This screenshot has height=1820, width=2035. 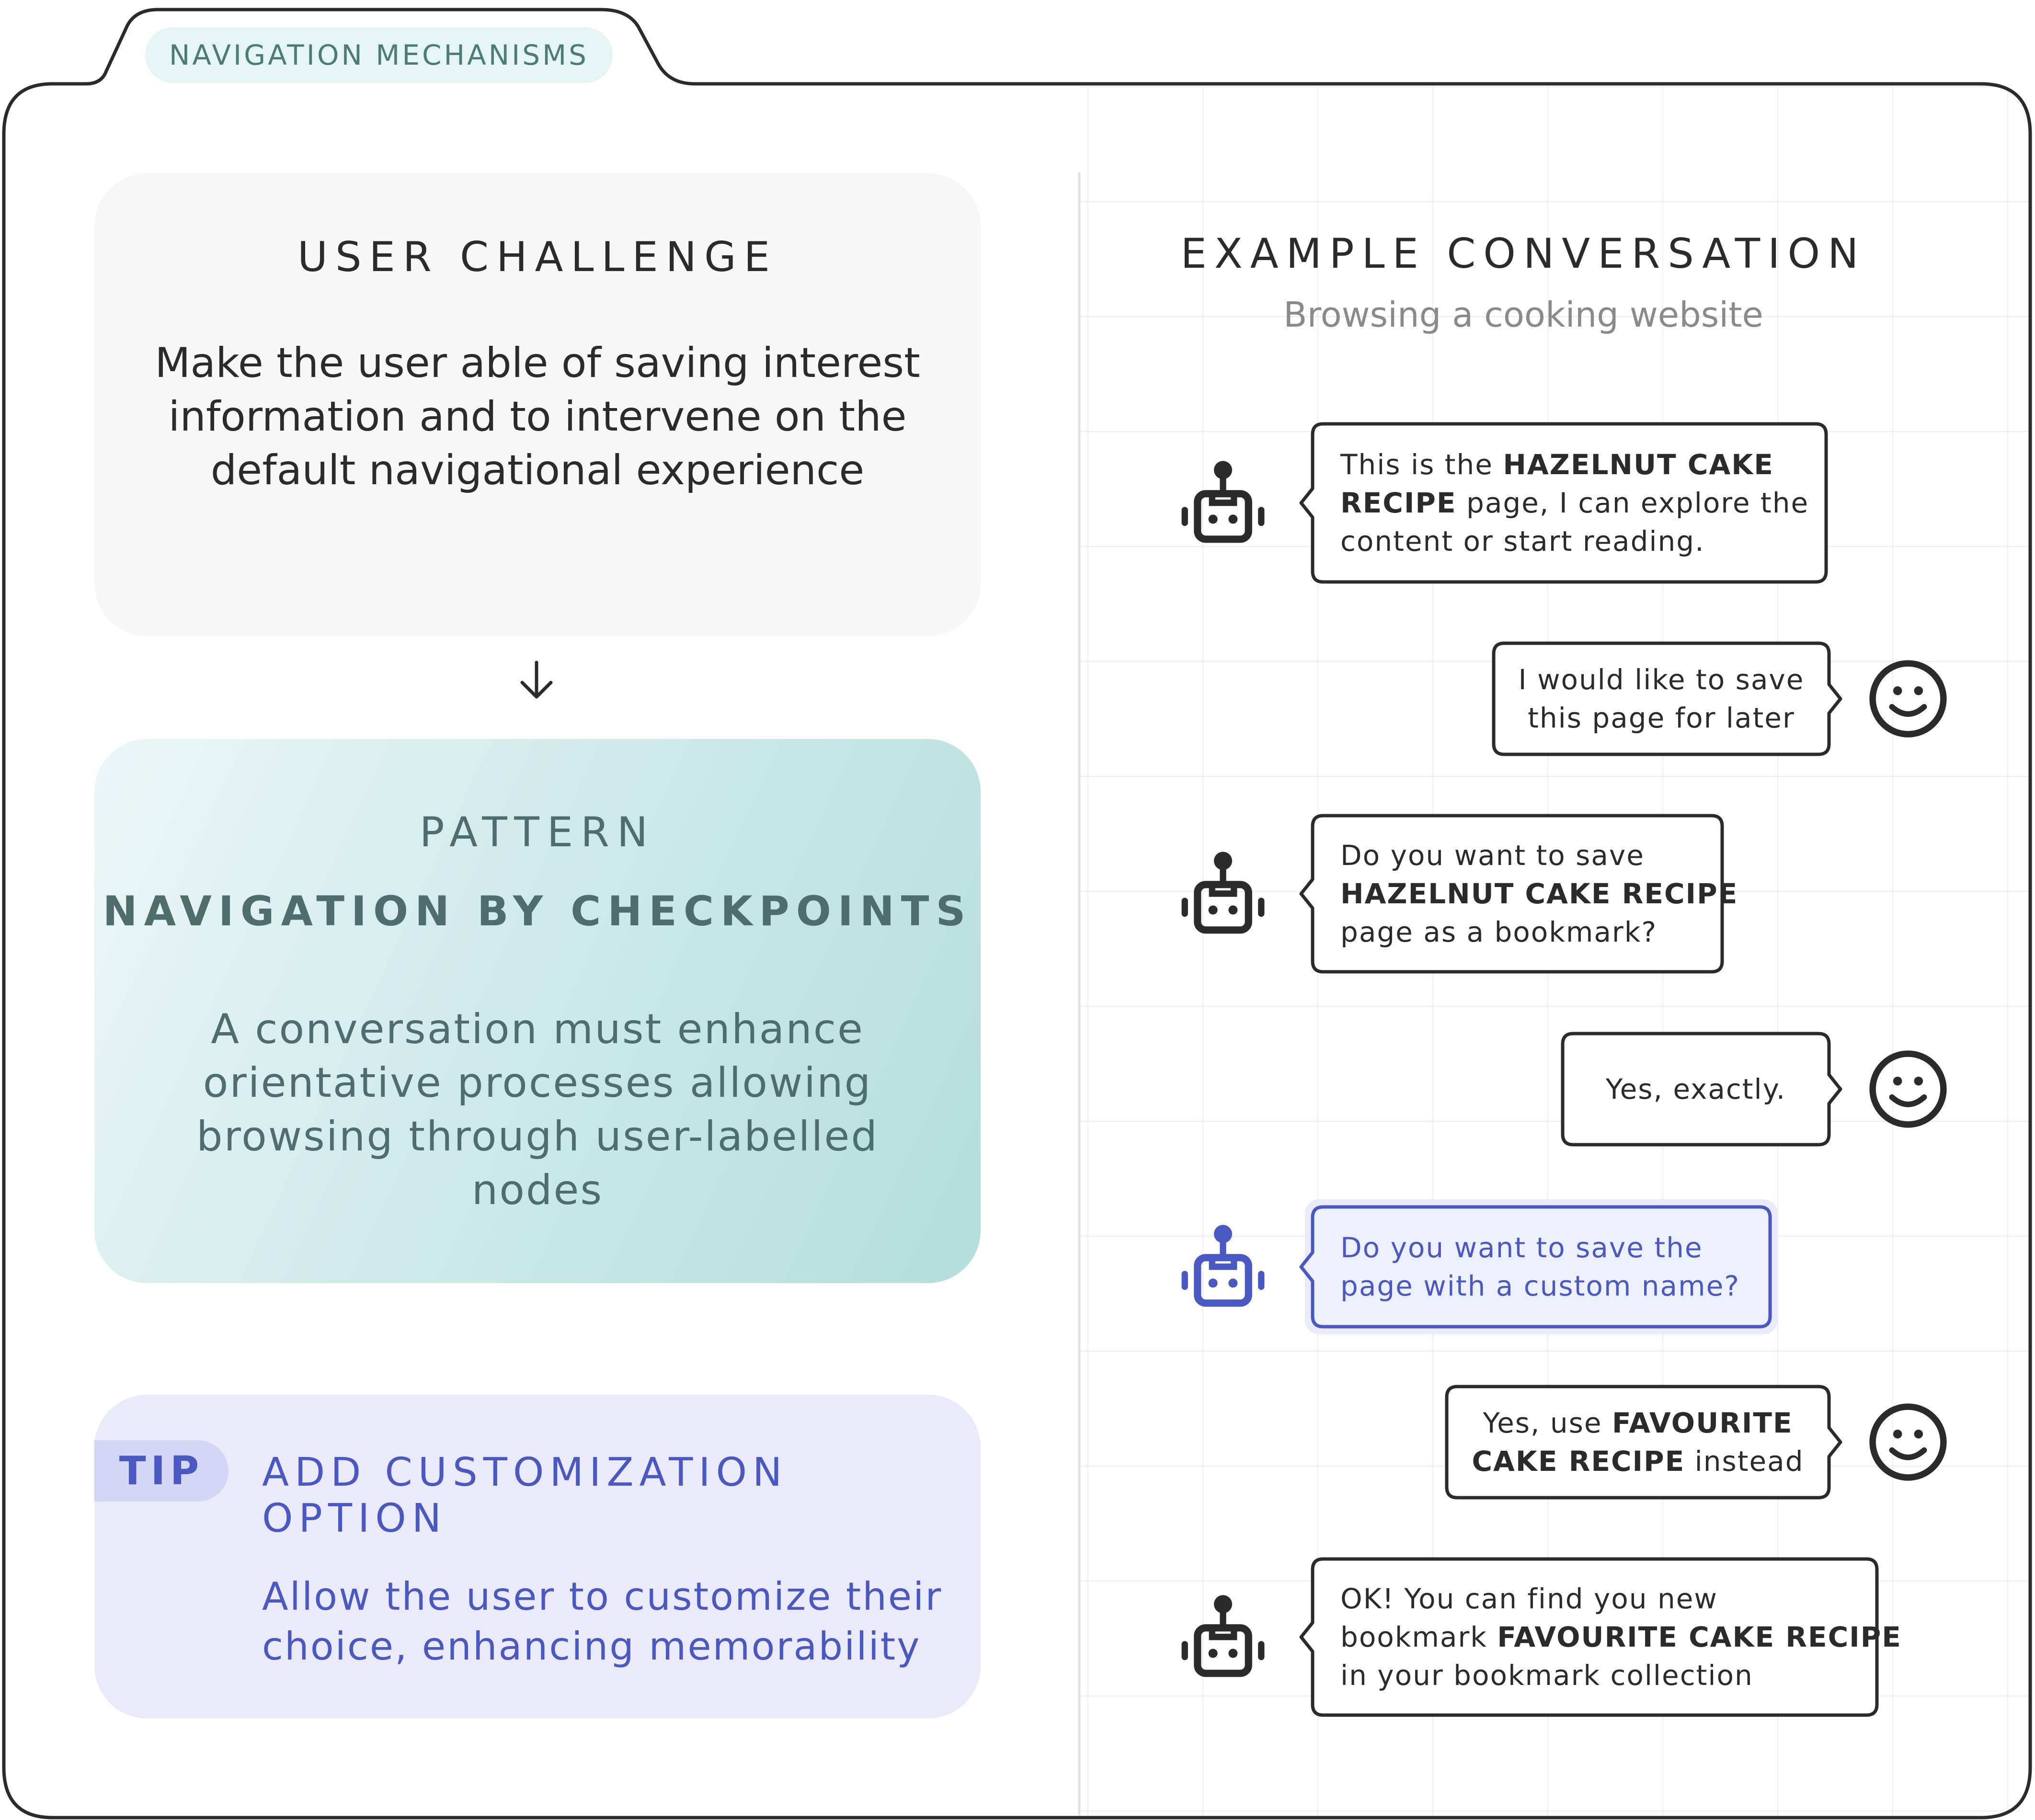 I want to click on message-line: CAKE RECIPE instead, so click(x=1638, y=1461).